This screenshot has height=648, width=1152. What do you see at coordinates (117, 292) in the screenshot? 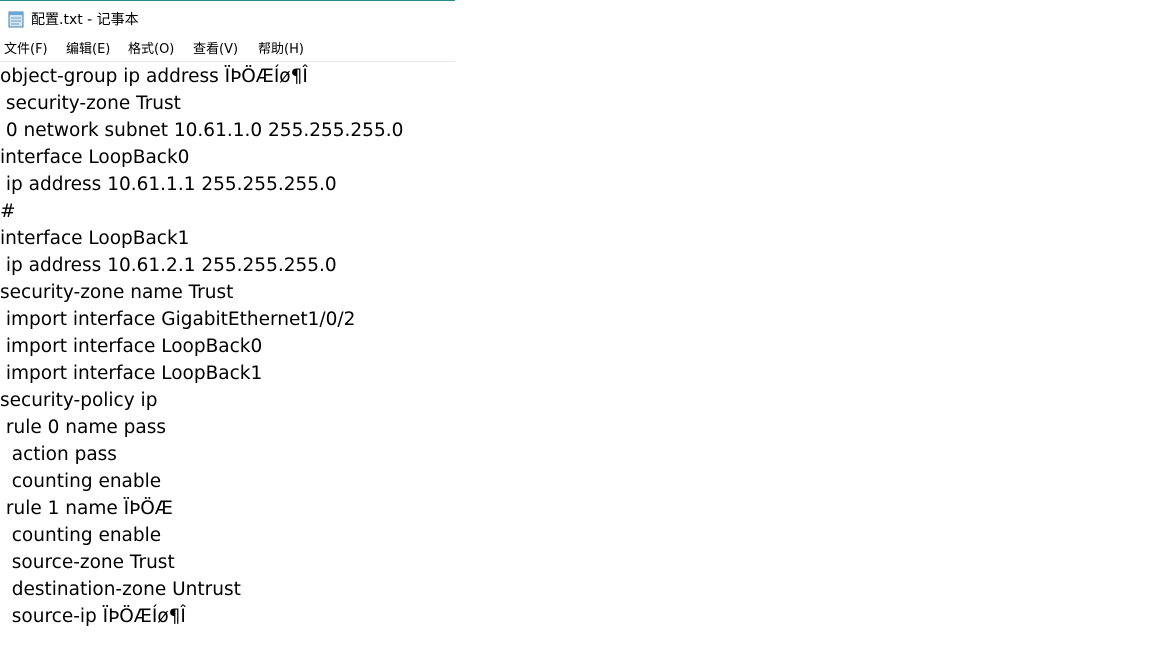
I see `text-line: security-zone name Trust` at bounding box center [117, 292].